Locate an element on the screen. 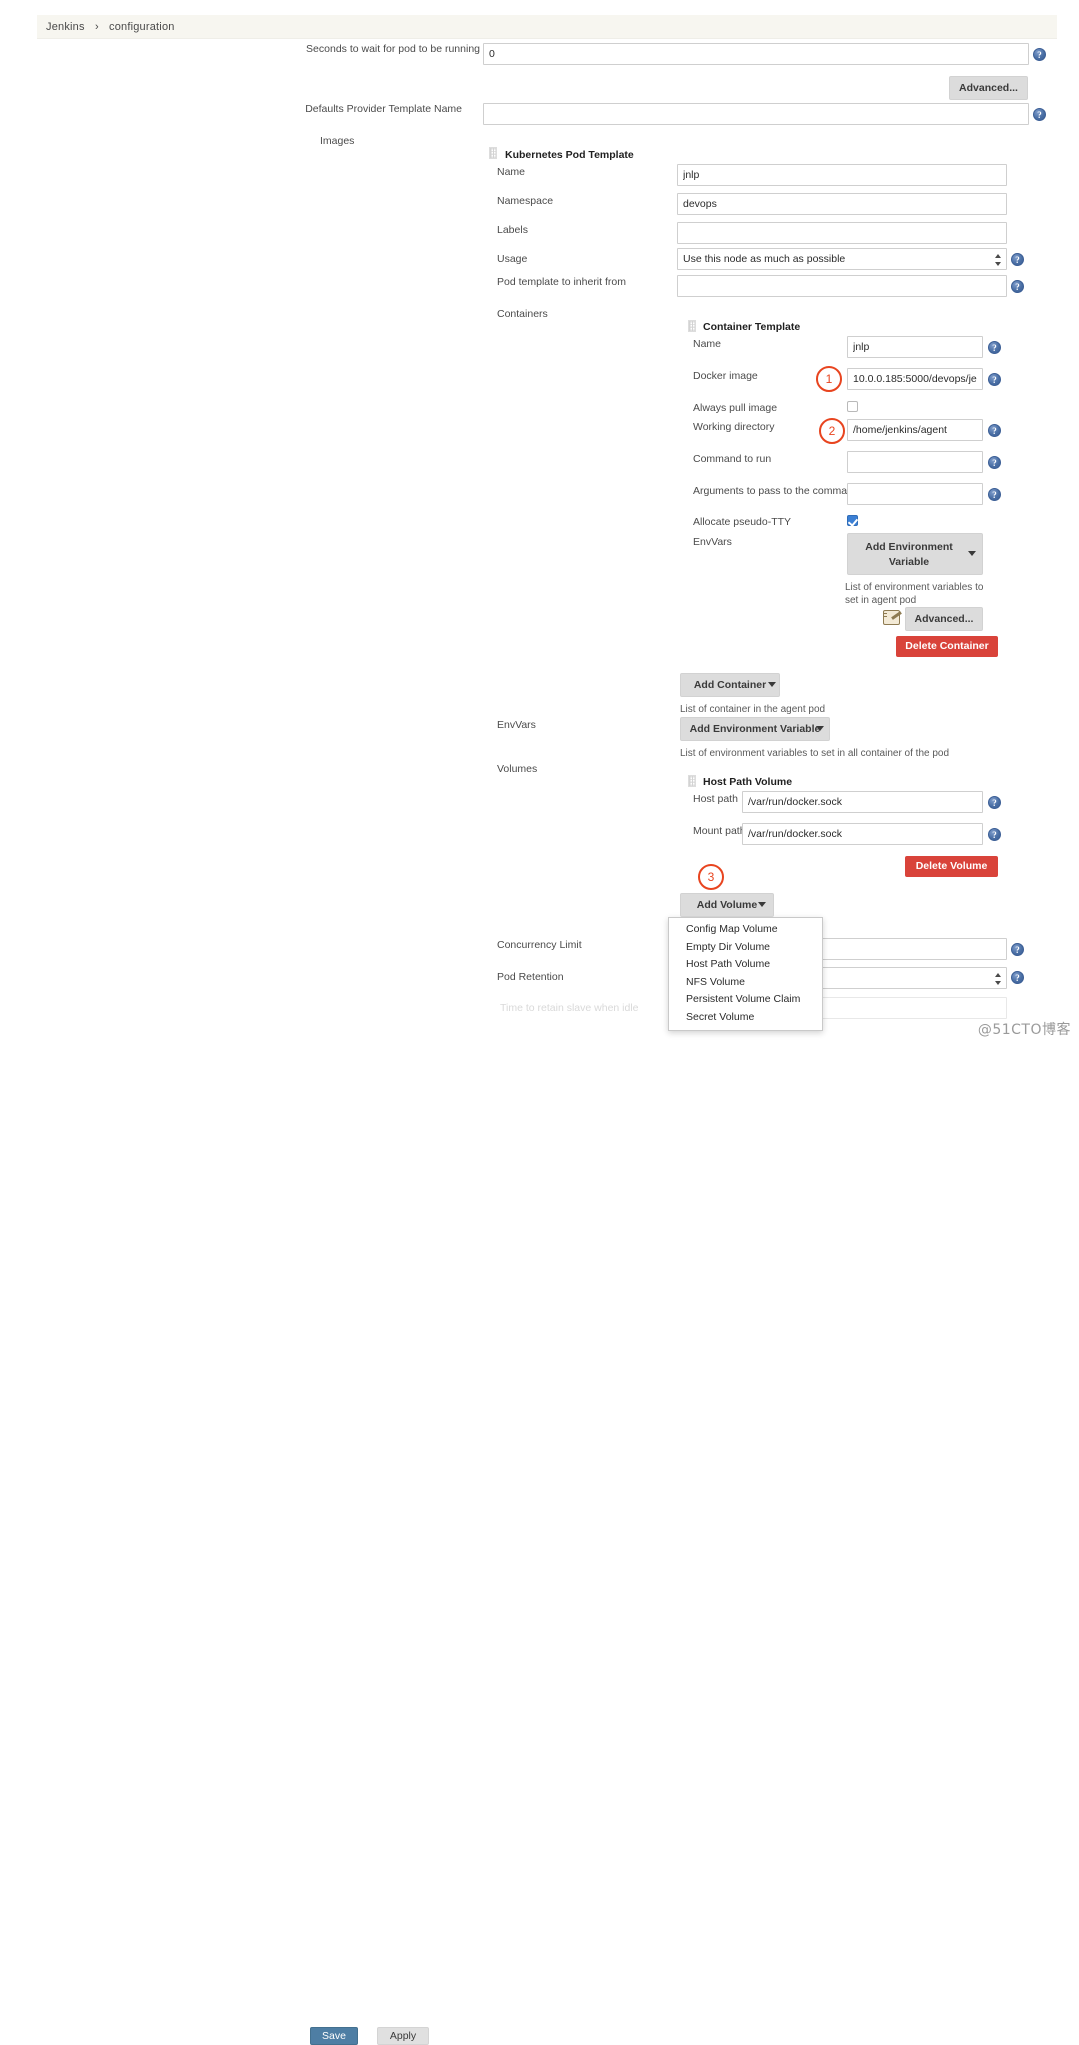  drag-handle-pod-template is located at coordinates (493, 153).